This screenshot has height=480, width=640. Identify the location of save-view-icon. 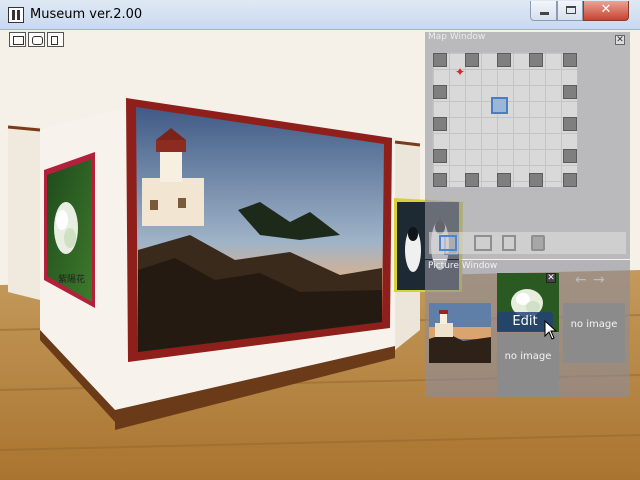
(17, 39).